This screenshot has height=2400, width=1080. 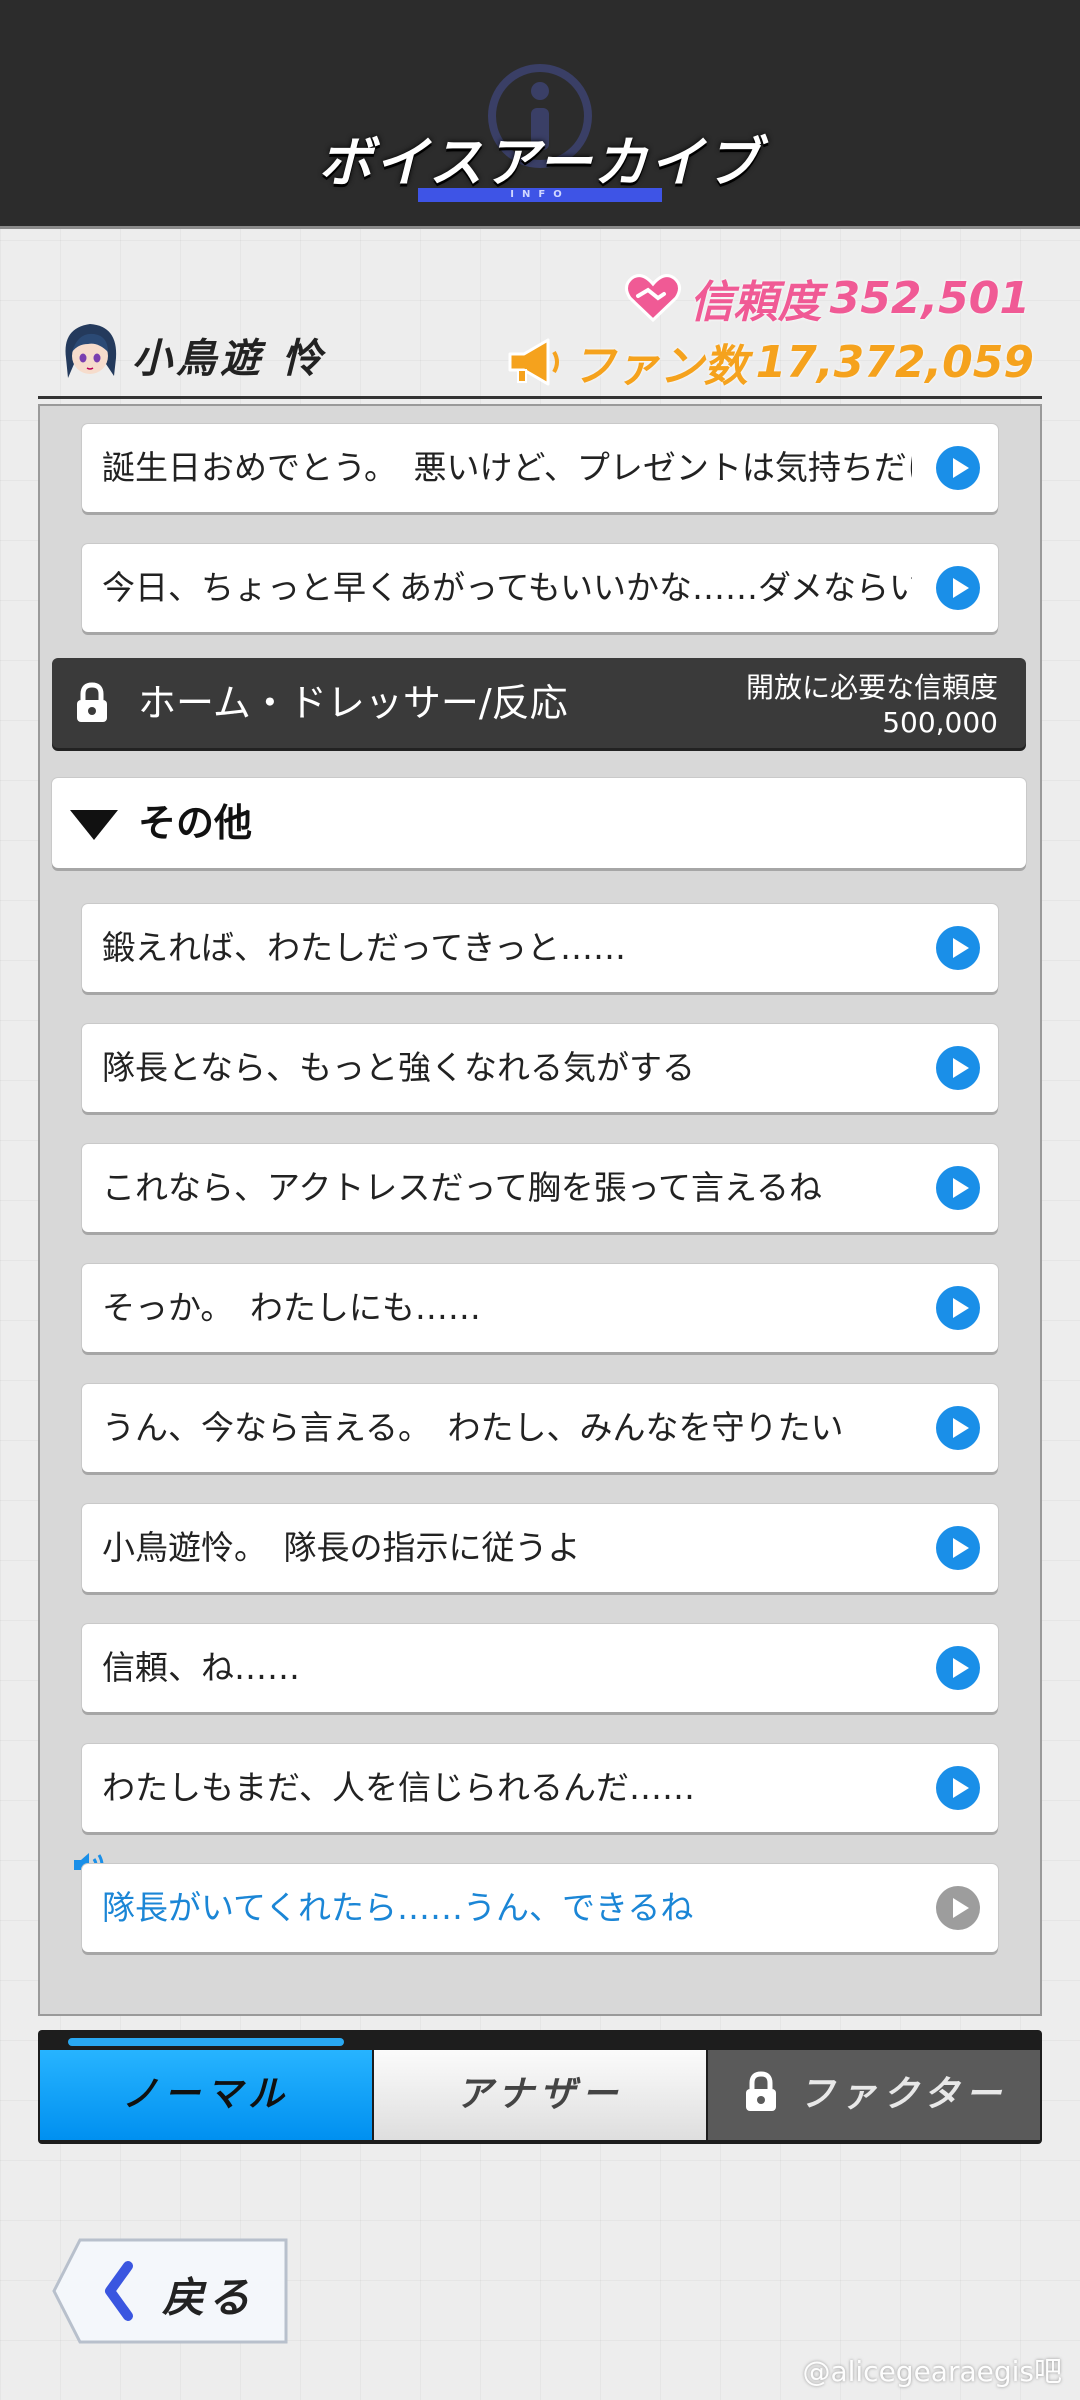 What do you see at coordinates (540, 397) in the screenshot?
I see `character-underline` at bounding box center [540, 397].